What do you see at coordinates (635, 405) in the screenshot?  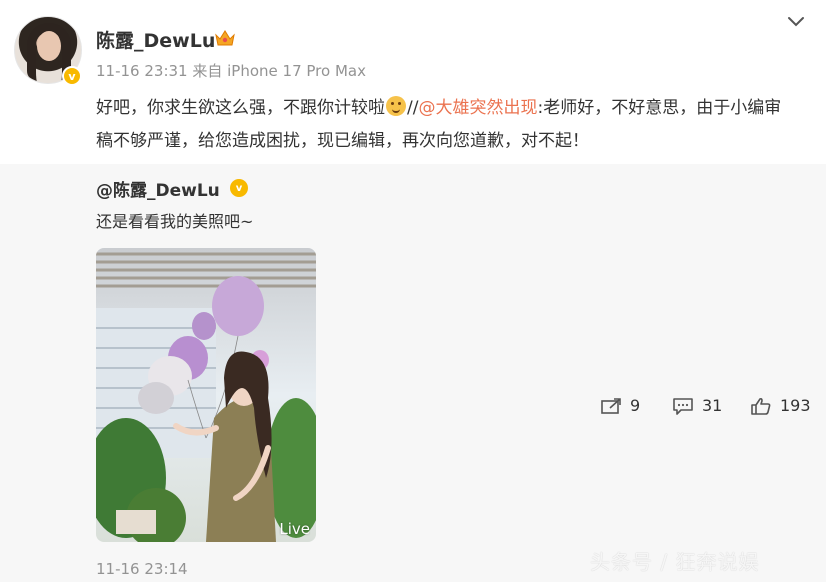 I see `share-count: 9` at bounding box center [635, 405].